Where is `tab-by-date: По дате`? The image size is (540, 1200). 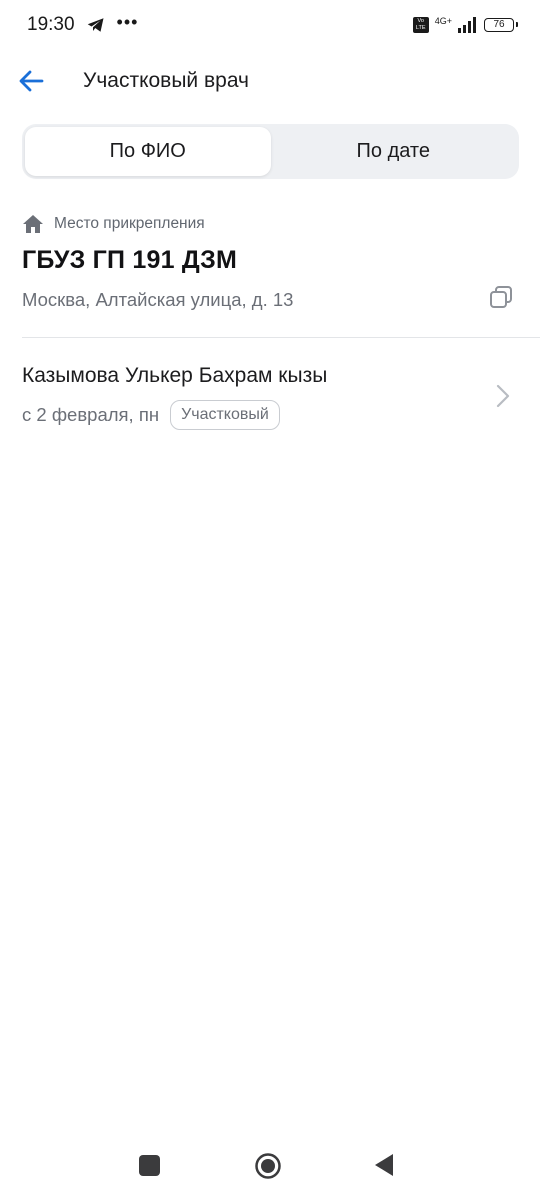
tab-by-date: По дате is located at coordinates (394, 151).